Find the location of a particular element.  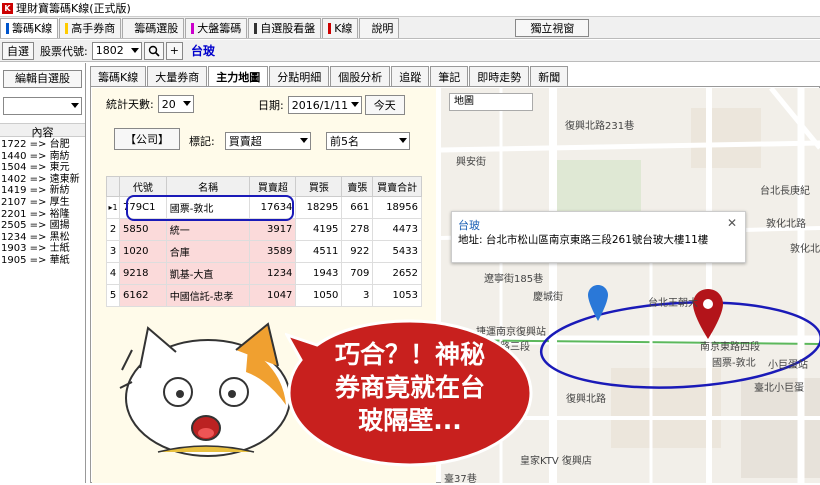

cell-code: 5850 is located at coordinates (143, 229).